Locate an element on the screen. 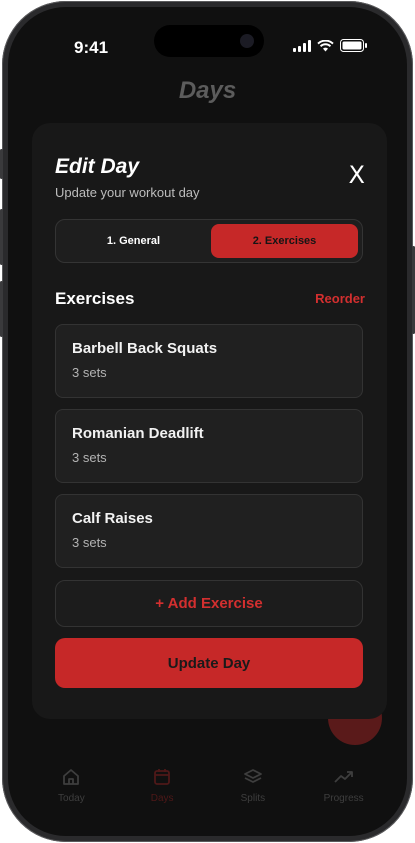 The image size is (415, 843). camera-icon is located at coordinates (247, 41).